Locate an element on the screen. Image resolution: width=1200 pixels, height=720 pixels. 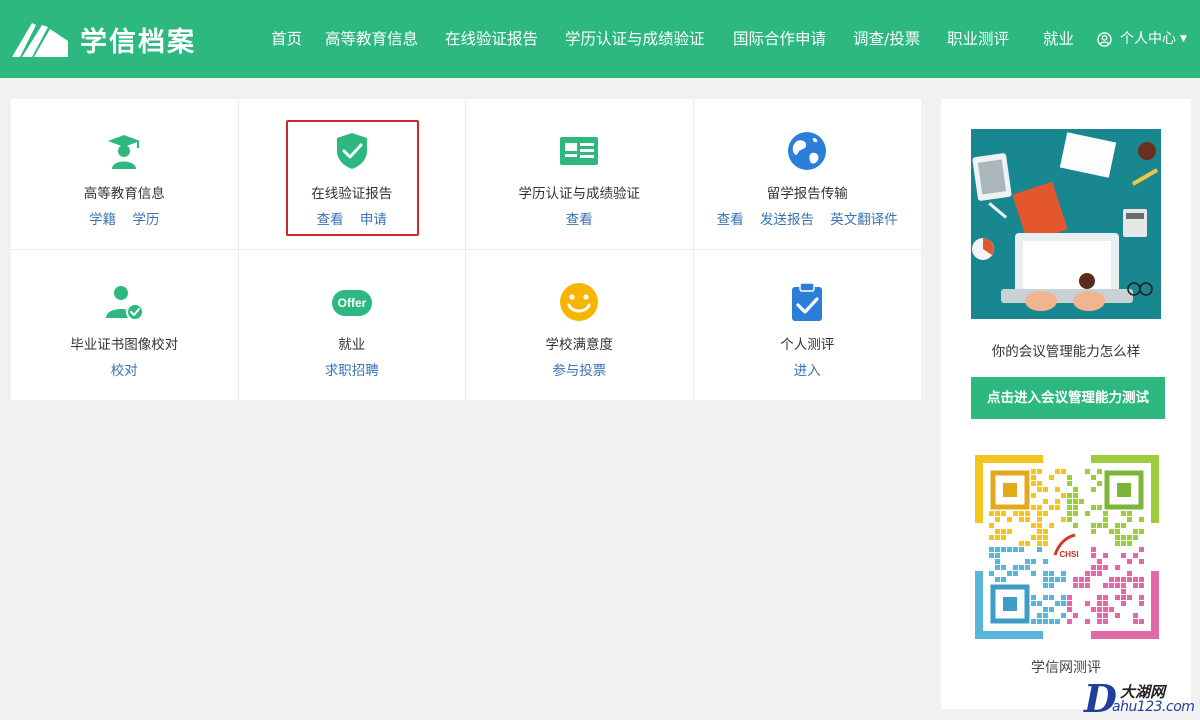
nav-international-cooperation: 国际合作申请 is located at coordinates (779, 39).